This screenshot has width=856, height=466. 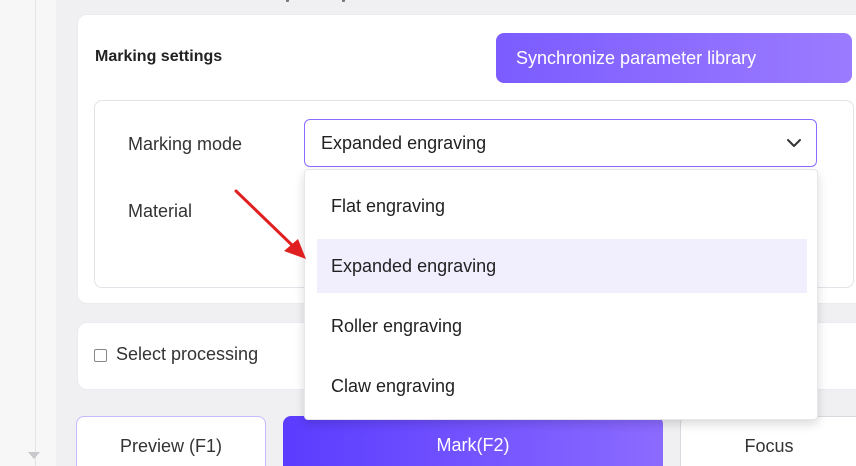 I want to click on marking-settings-title: Marking settings, so click(x=159, y=56).